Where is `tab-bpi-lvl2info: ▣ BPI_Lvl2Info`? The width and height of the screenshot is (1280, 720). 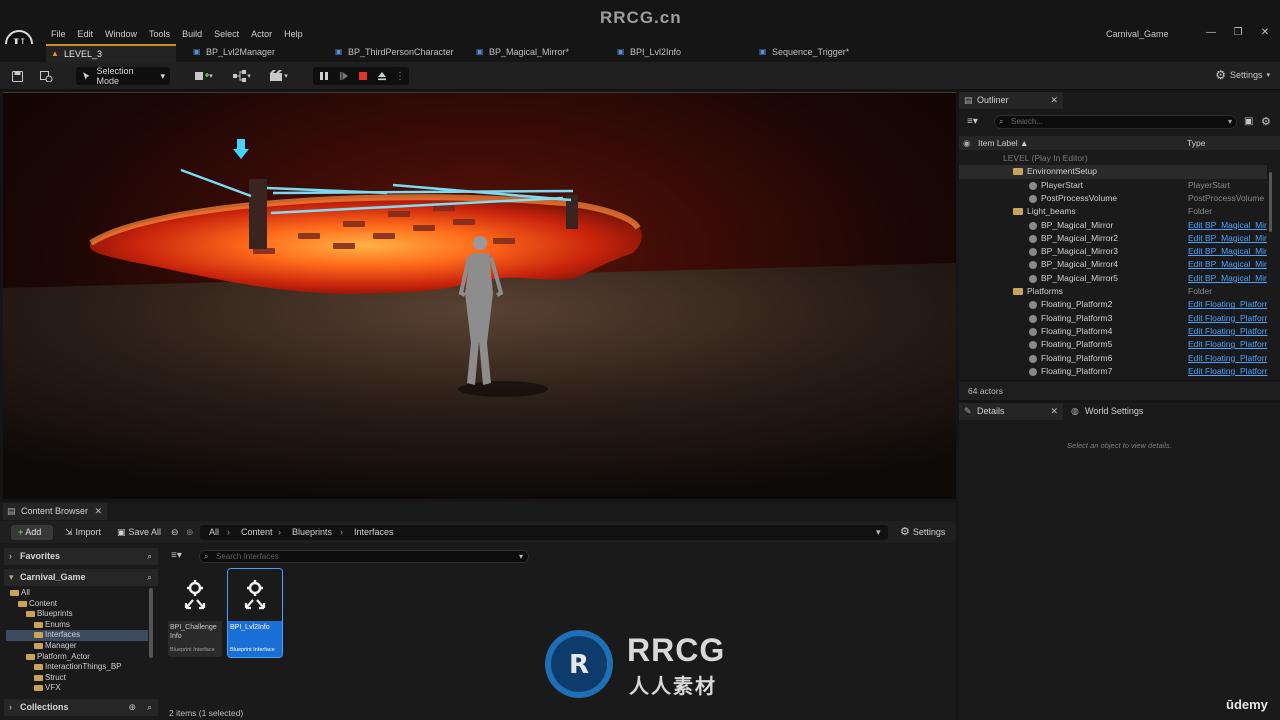
tab-bpi-lvl2info: ▣ BPI_Lvl2Info is located at coordinates (679, 53).